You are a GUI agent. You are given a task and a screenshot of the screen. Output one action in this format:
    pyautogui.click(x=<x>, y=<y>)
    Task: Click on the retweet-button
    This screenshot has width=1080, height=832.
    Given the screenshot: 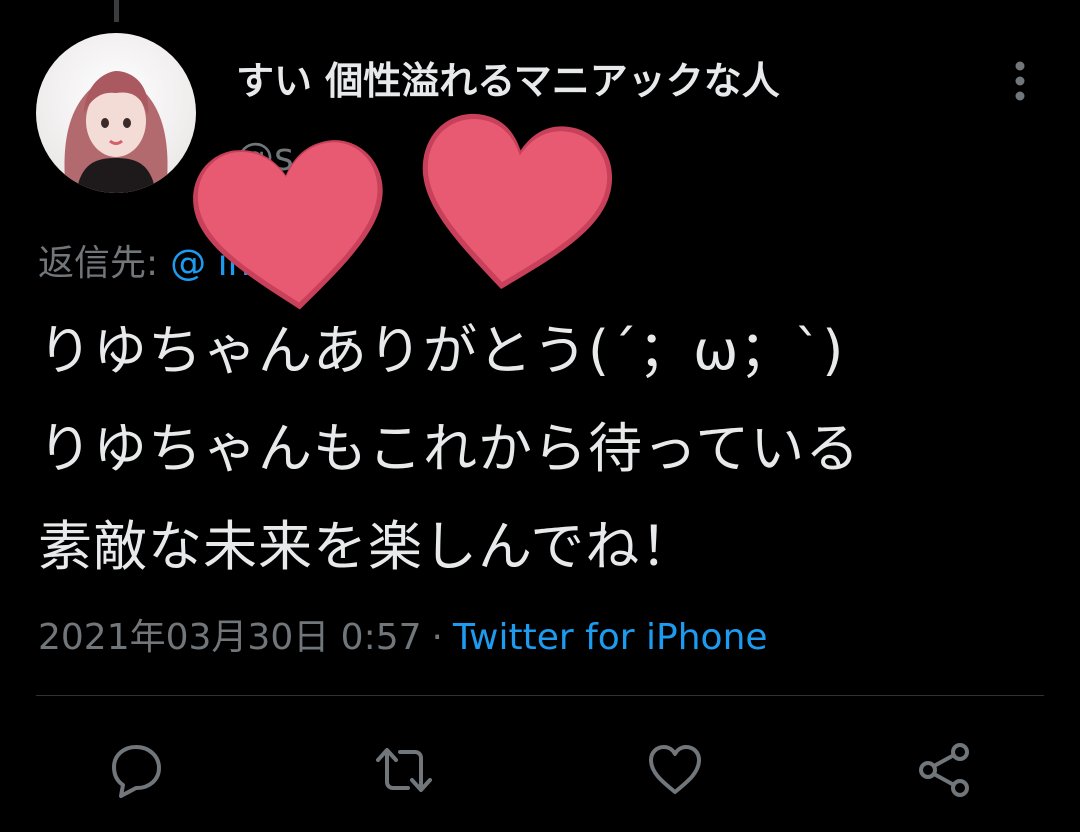 What is the action you would take?
    pyautogui.click(x=404, y=770)
    